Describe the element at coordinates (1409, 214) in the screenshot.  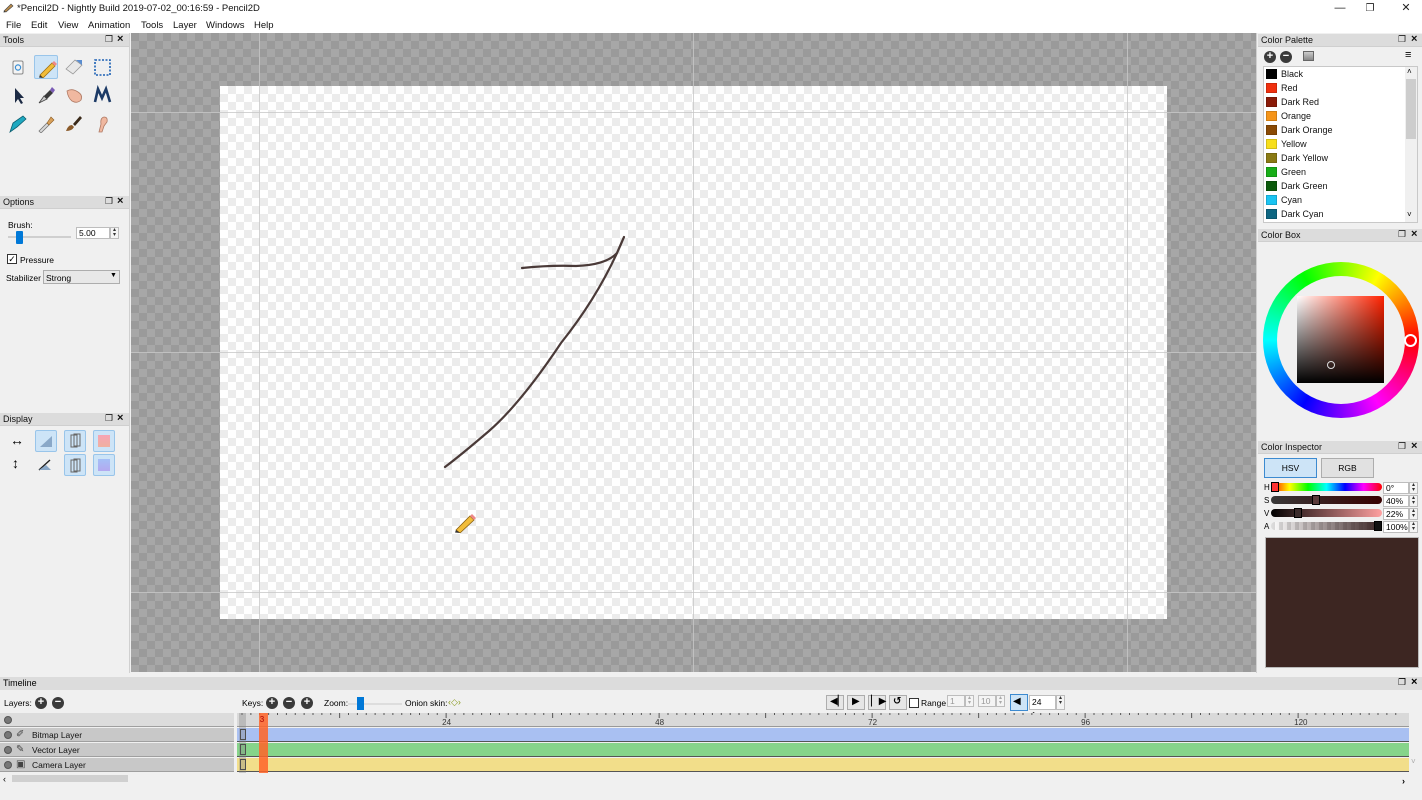
I see `scroll-down-icon: ˅` at that location.